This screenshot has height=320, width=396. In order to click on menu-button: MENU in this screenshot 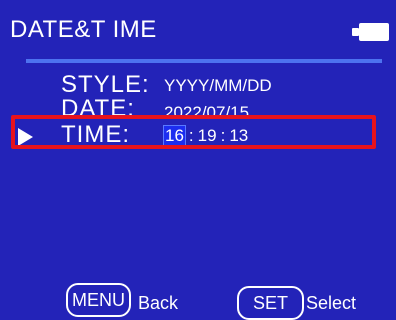, I will do `click(98, 300)`.